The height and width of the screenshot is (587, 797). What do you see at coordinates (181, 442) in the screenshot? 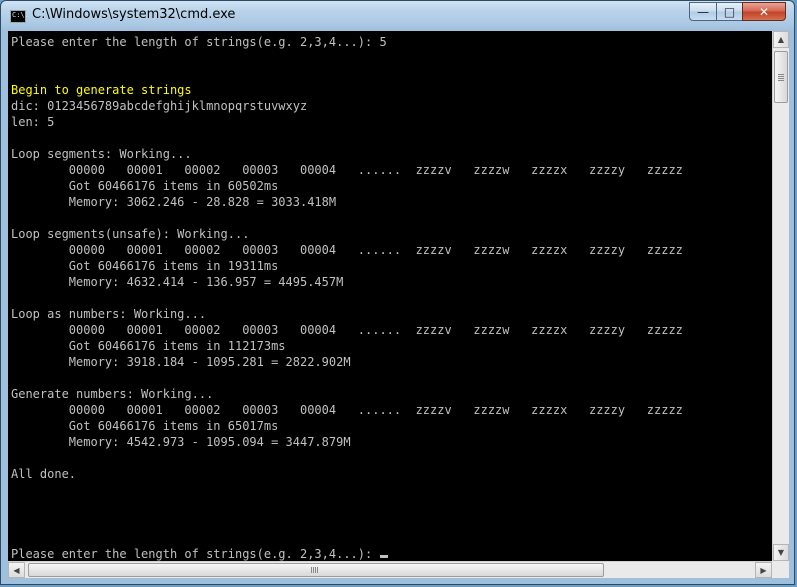
I see `console-line: Memory: 4542.973 - 1095.094 = 3447.879M` at bounding box center [181, 442].